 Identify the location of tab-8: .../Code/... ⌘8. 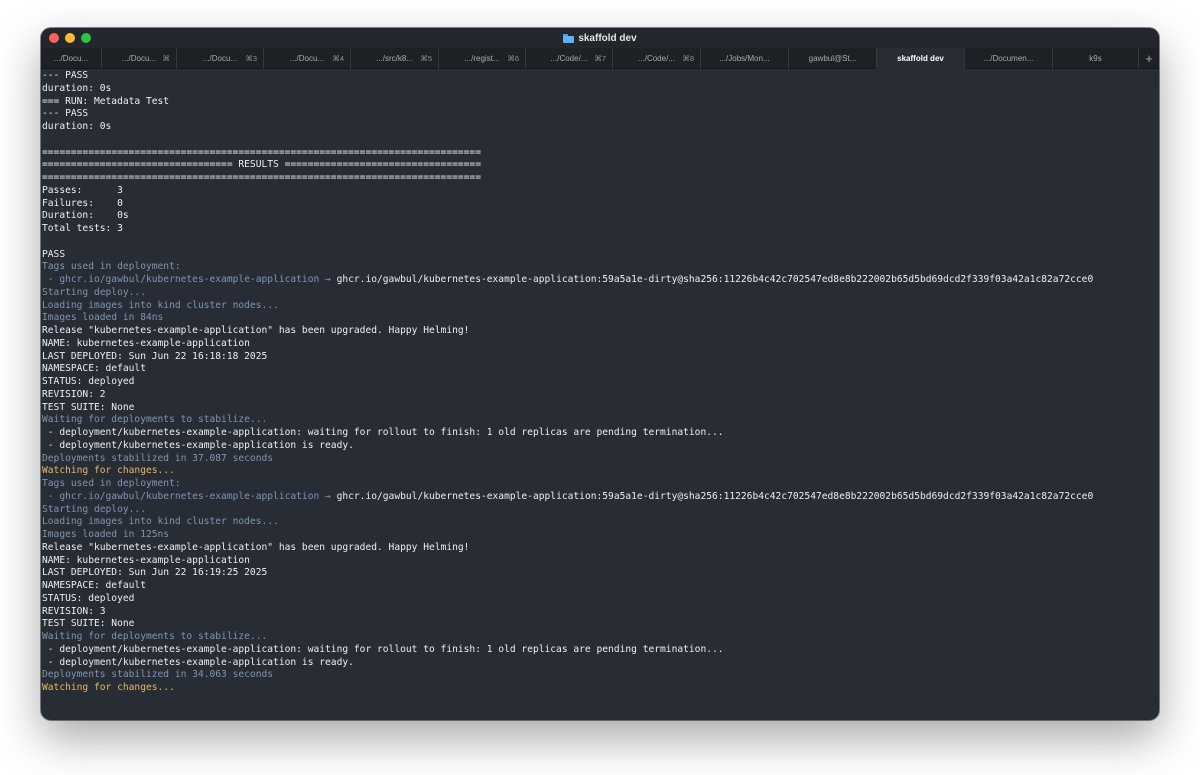
(657, 58).